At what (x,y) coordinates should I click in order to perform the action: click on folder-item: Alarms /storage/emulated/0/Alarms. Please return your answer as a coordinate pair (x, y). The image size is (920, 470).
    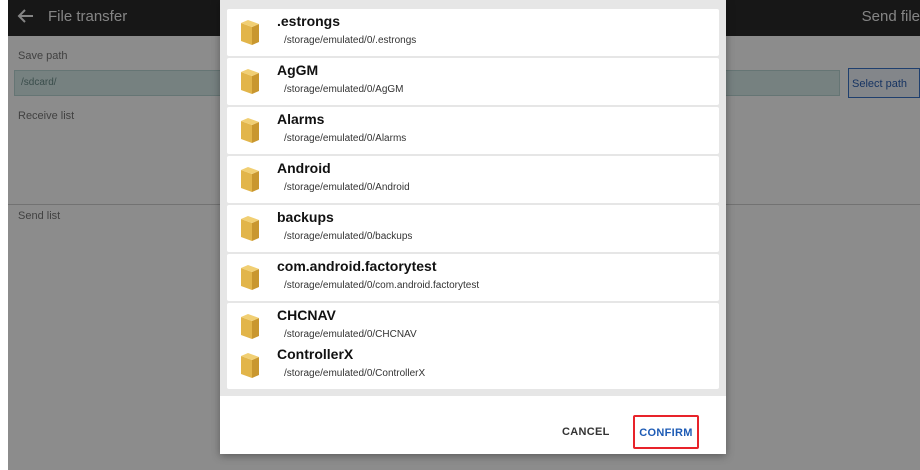
    Looking at the image, I should click on (473, 130).